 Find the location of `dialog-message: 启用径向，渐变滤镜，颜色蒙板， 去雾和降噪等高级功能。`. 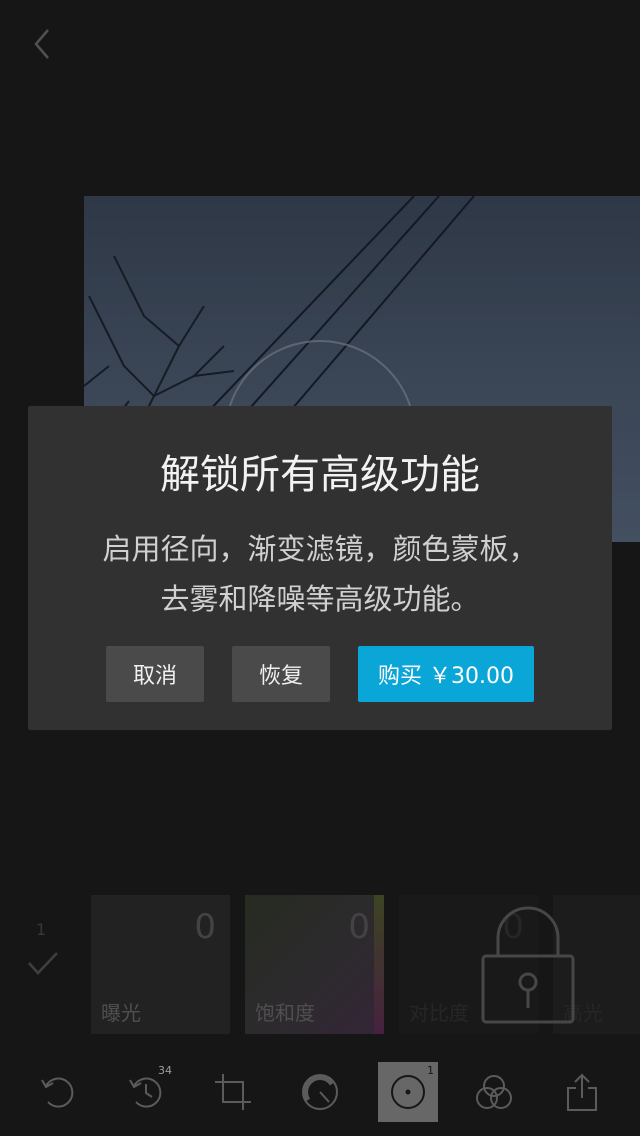

dialog-message: 启用径向，渐变滤镜，颜色蒙板， 去雾和降噪等高级功能。 is located at coordinates (320, 574).